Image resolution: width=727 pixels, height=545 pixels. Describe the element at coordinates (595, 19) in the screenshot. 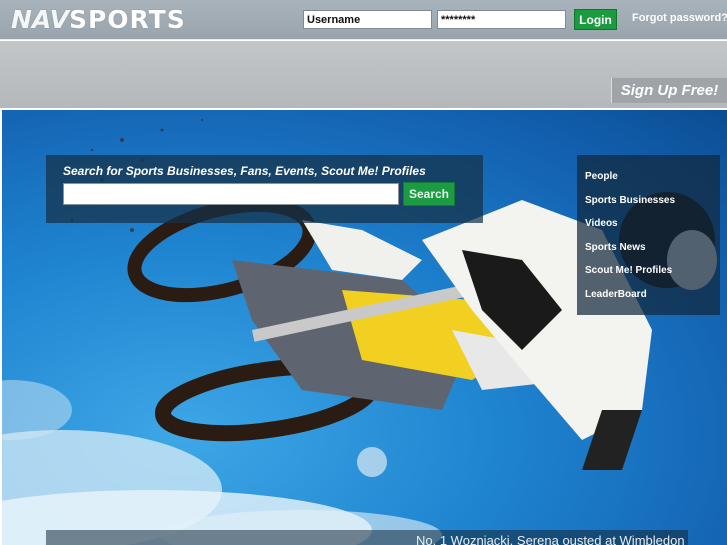

I see `login-button: Login` at that location.